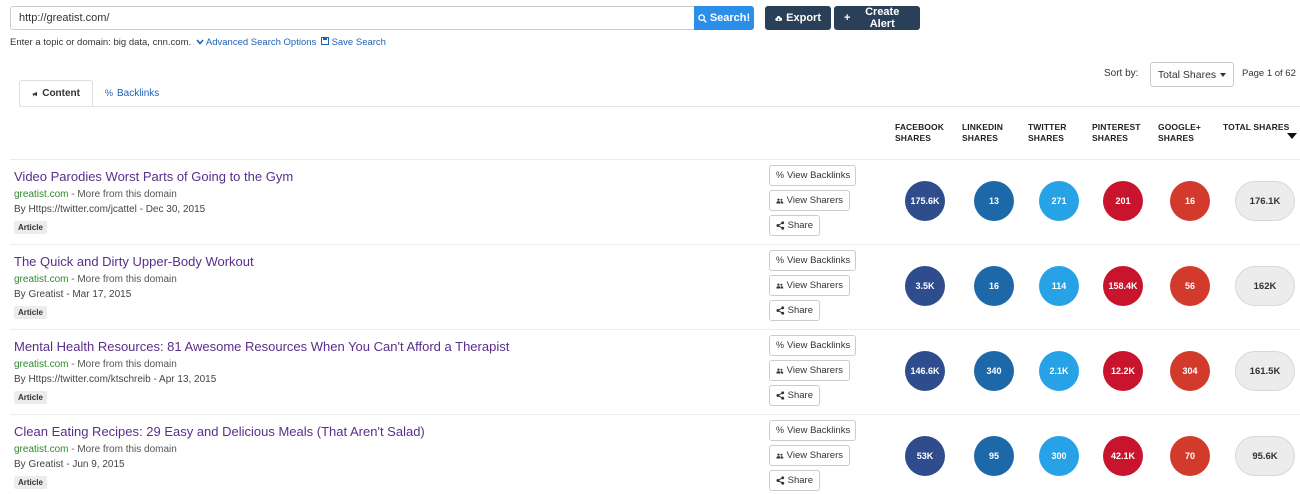  What do you see at coordinates (56, 93) in the screenshot?
I see `tab-content: Content` at bounding box center [56, 93].